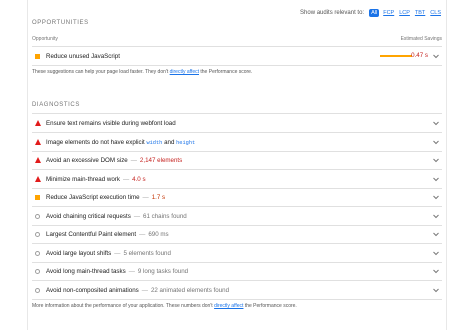 The width and height of the screenshot is (474, 330). Describe the element at coordinates (45, 39) in the screenshot. I see `opportunity-column-label: Opportunity` at that location.